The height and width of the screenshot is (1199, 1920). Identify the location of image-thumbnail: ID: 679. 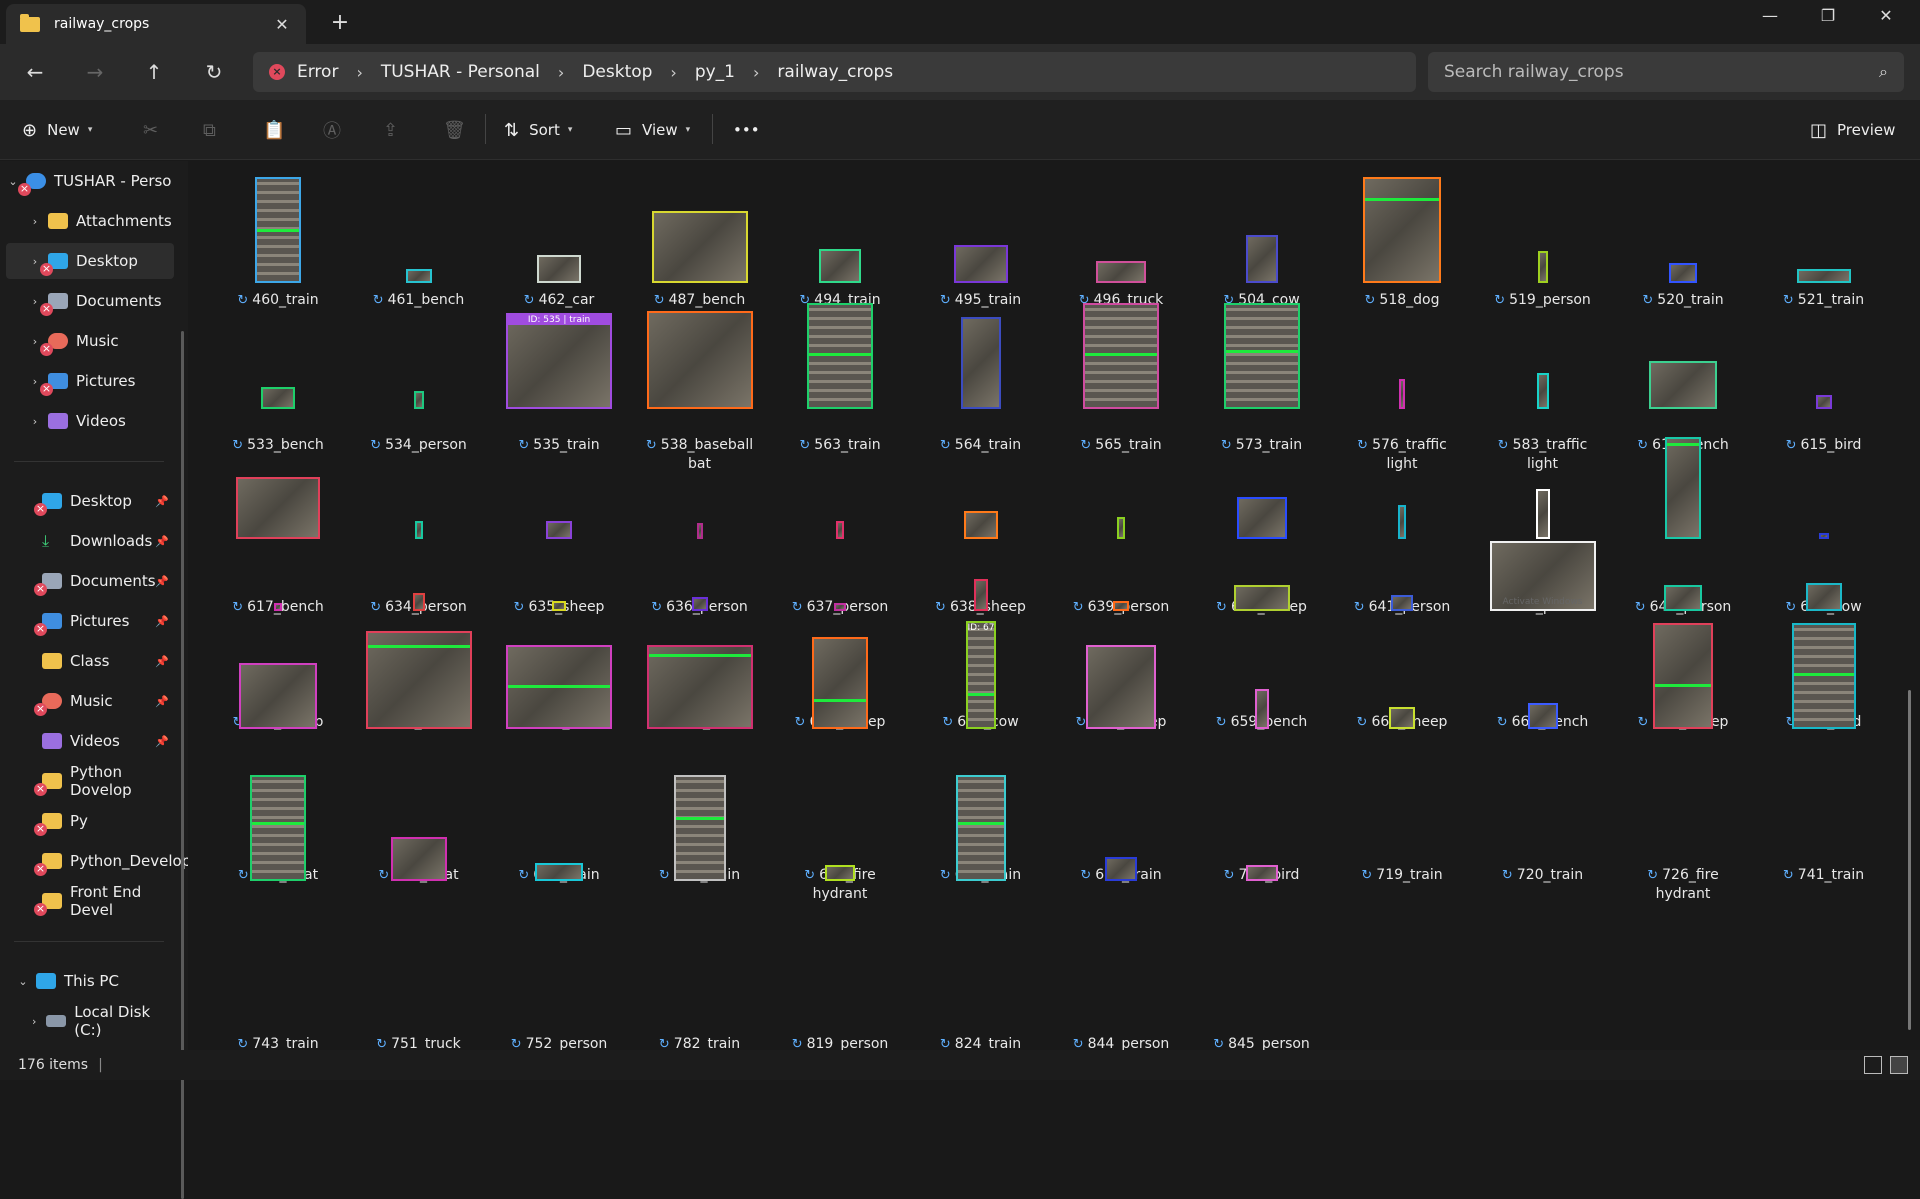
(980, 675).